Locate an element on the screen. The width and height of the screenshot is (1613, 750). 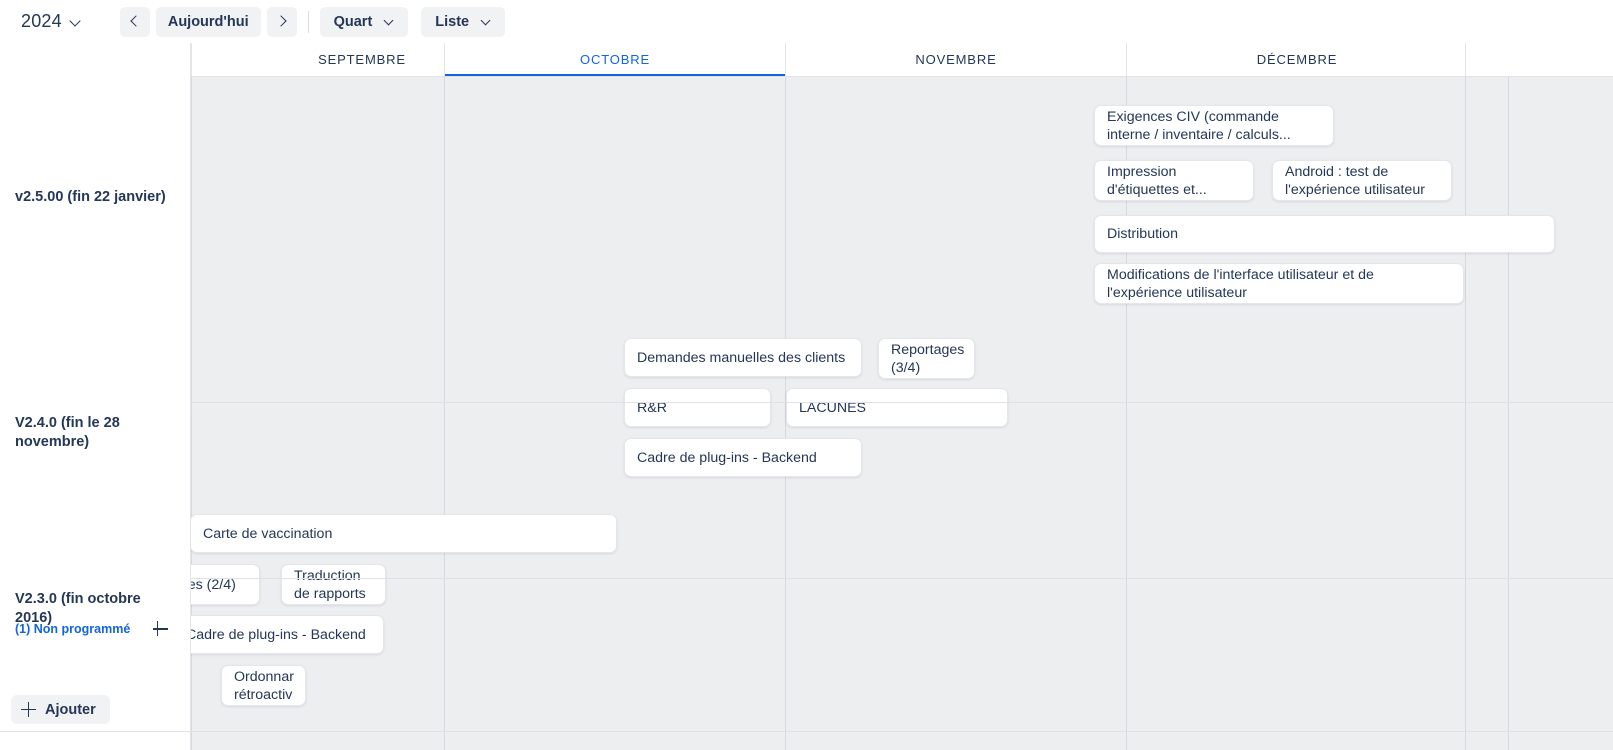
view-mode-dropdown: Liste is located at coordinates (463, 21).